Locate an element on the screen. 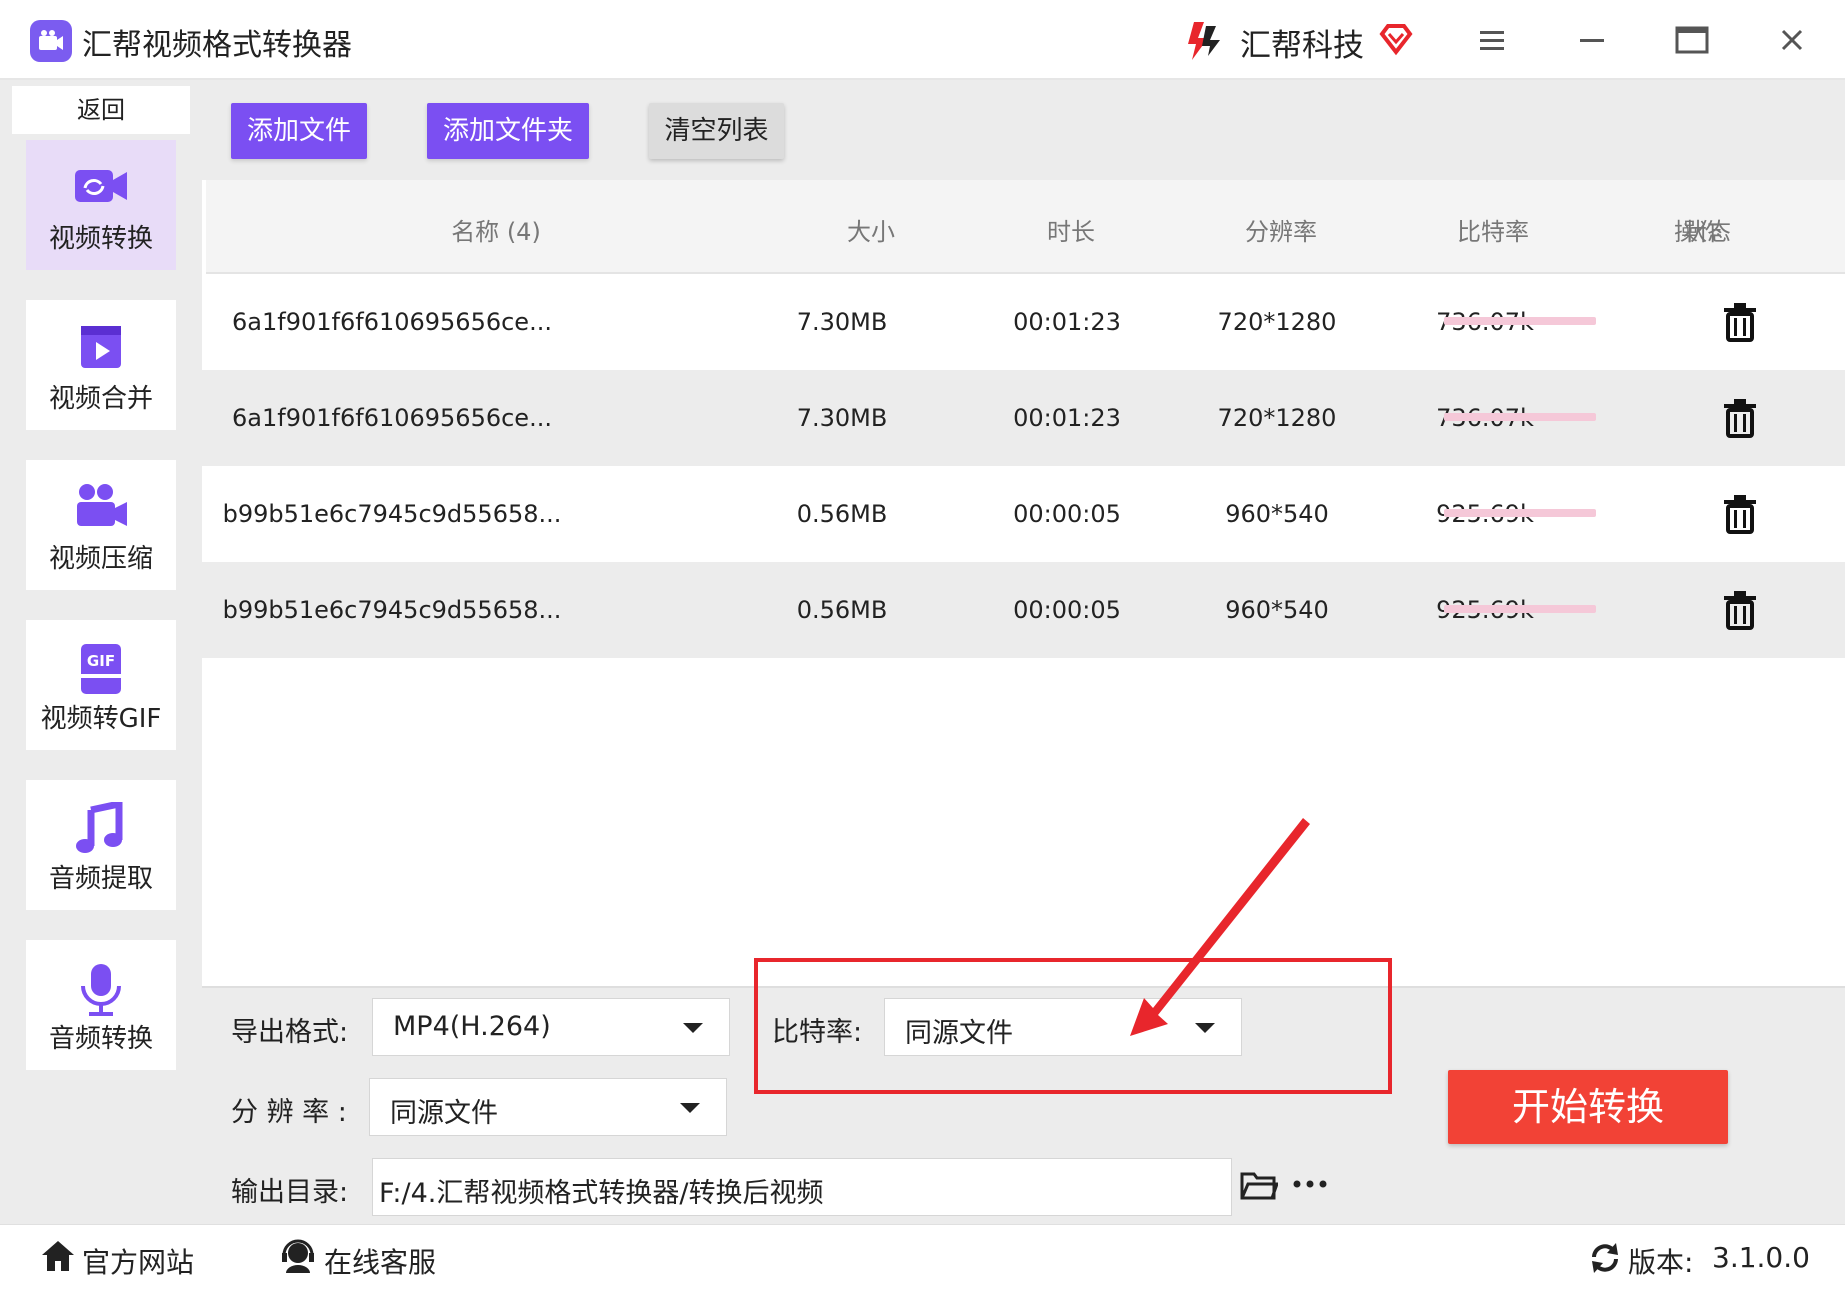 Image resolution: width=1845 pixels, height=1289 pixels. sidebar-item-audio-convert: 音频转换 is located at coordinates (101, 1005).